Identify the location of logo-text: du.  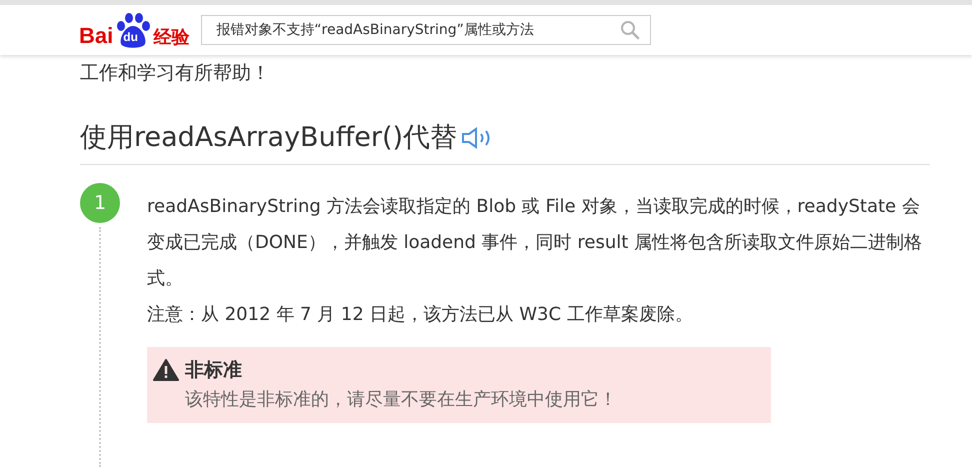
(130, 37).